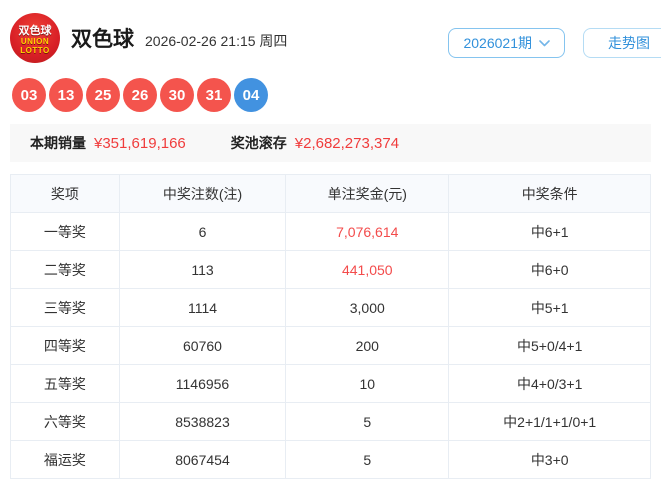 The width and height of the screenshot is (661, 481). Describe the element at coordinates (216, 40) in the screenshot. I see `draw-datetime: 2026-02-26 21:15 周四` at that location.